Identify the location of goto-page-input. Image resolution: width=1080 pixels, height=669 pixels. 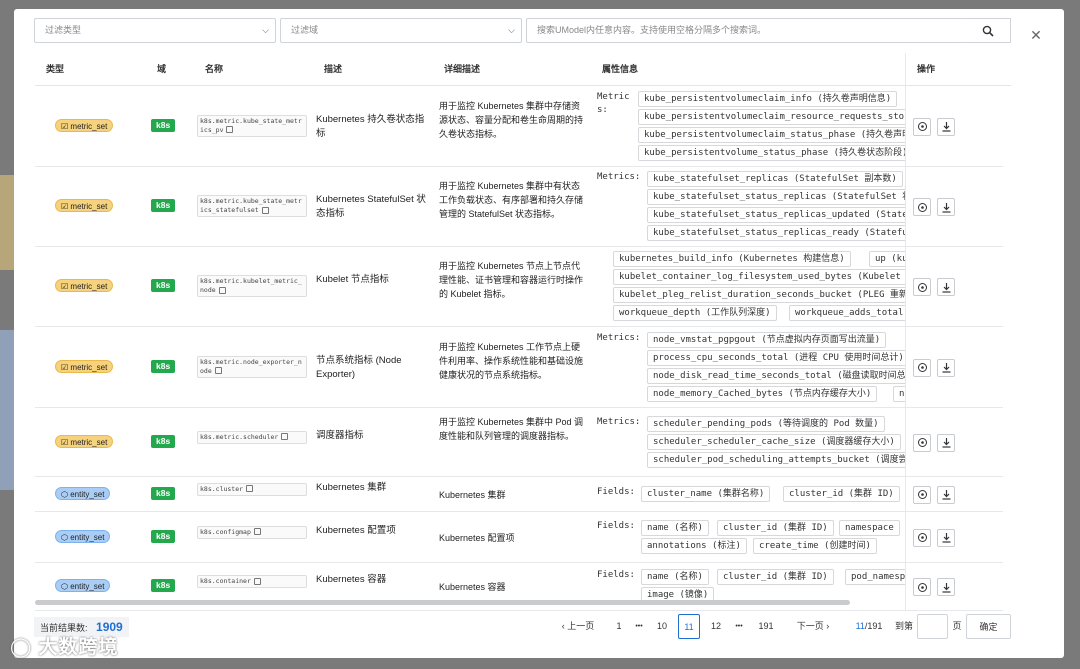
(932, 626).